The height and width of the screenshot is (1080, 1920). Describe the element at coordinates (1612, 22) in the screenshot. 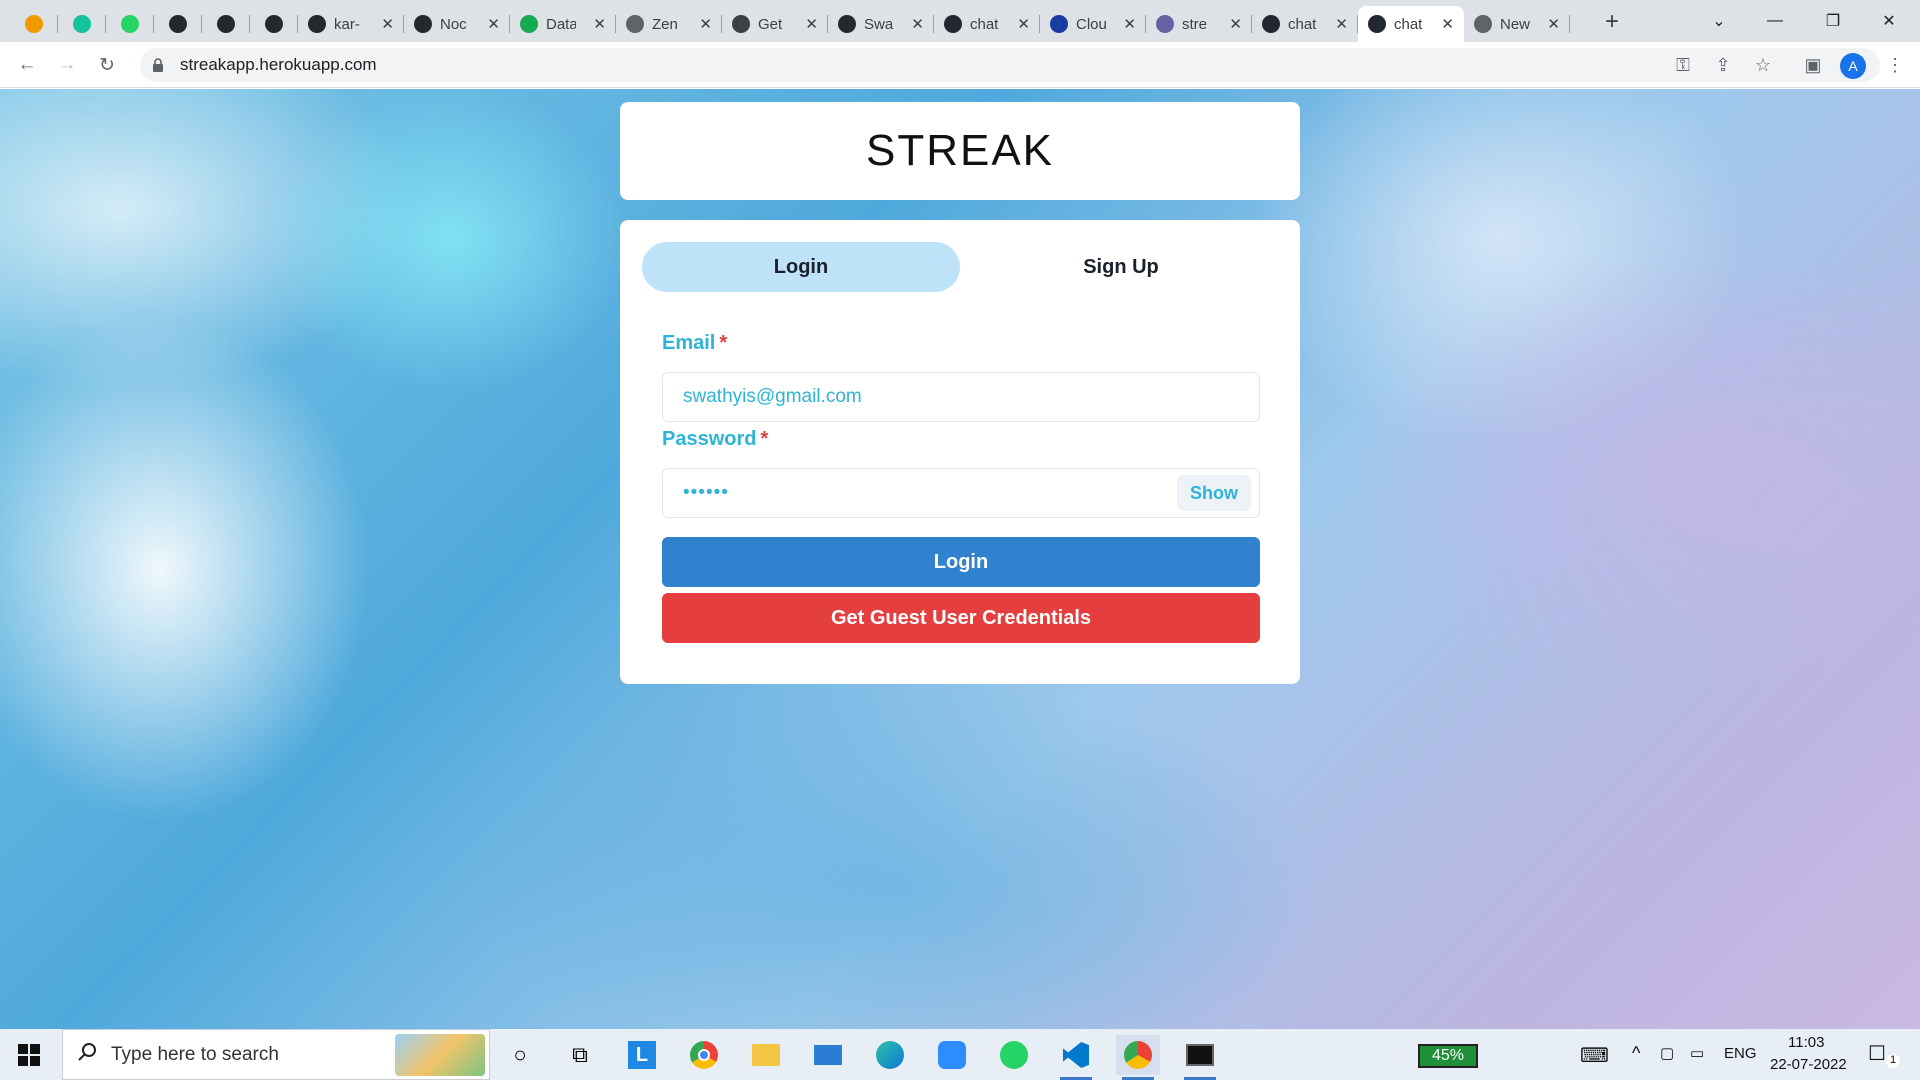

I see `new-tab-button: +` at that location.